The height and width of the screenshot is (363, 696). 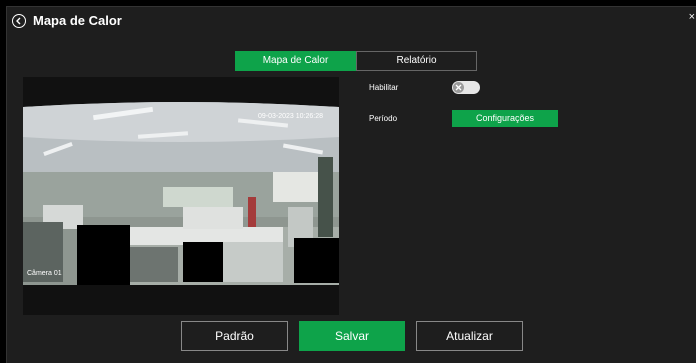 I want to click on tab-bar: Mapa de Calor Relatório, so click(x=356, y=61).